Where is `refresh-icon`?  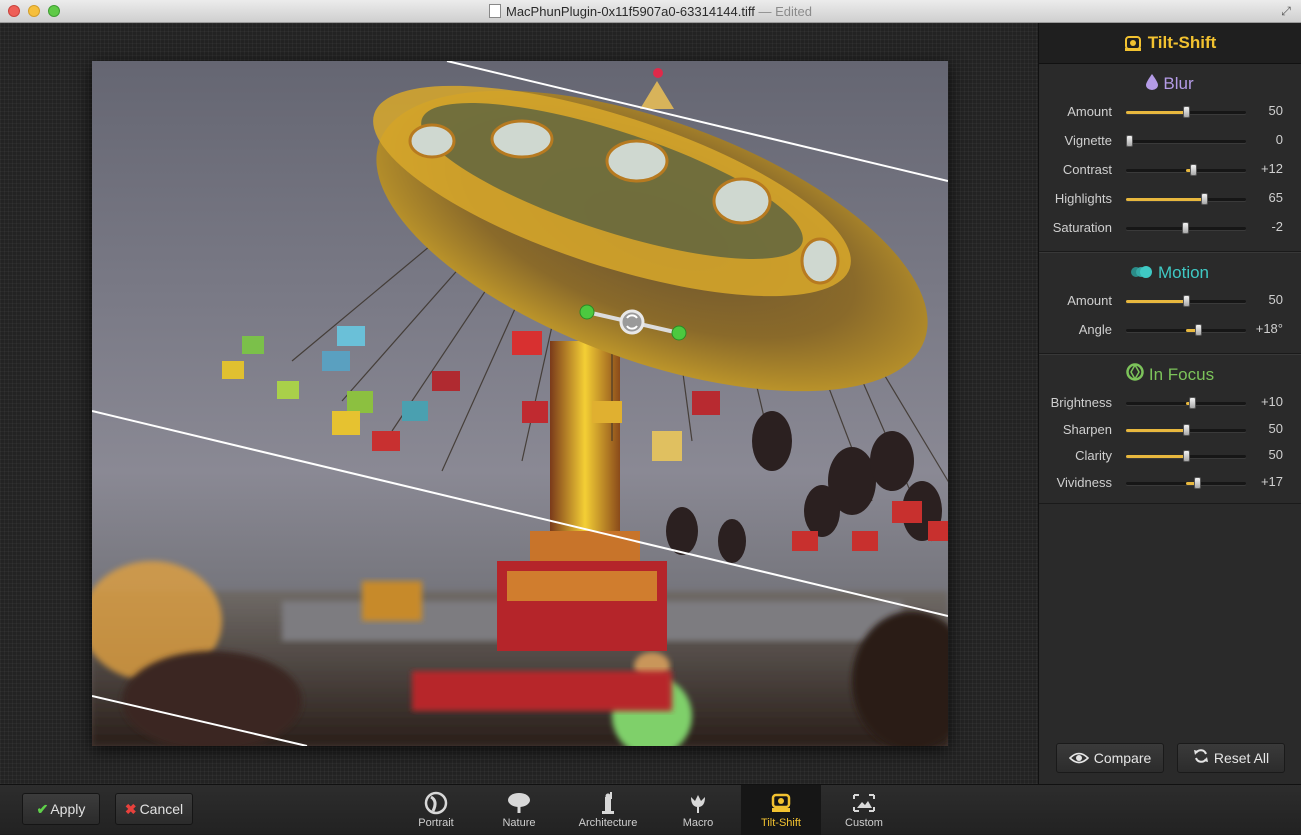 refresh-icon is located at coordinates (1201, 759).